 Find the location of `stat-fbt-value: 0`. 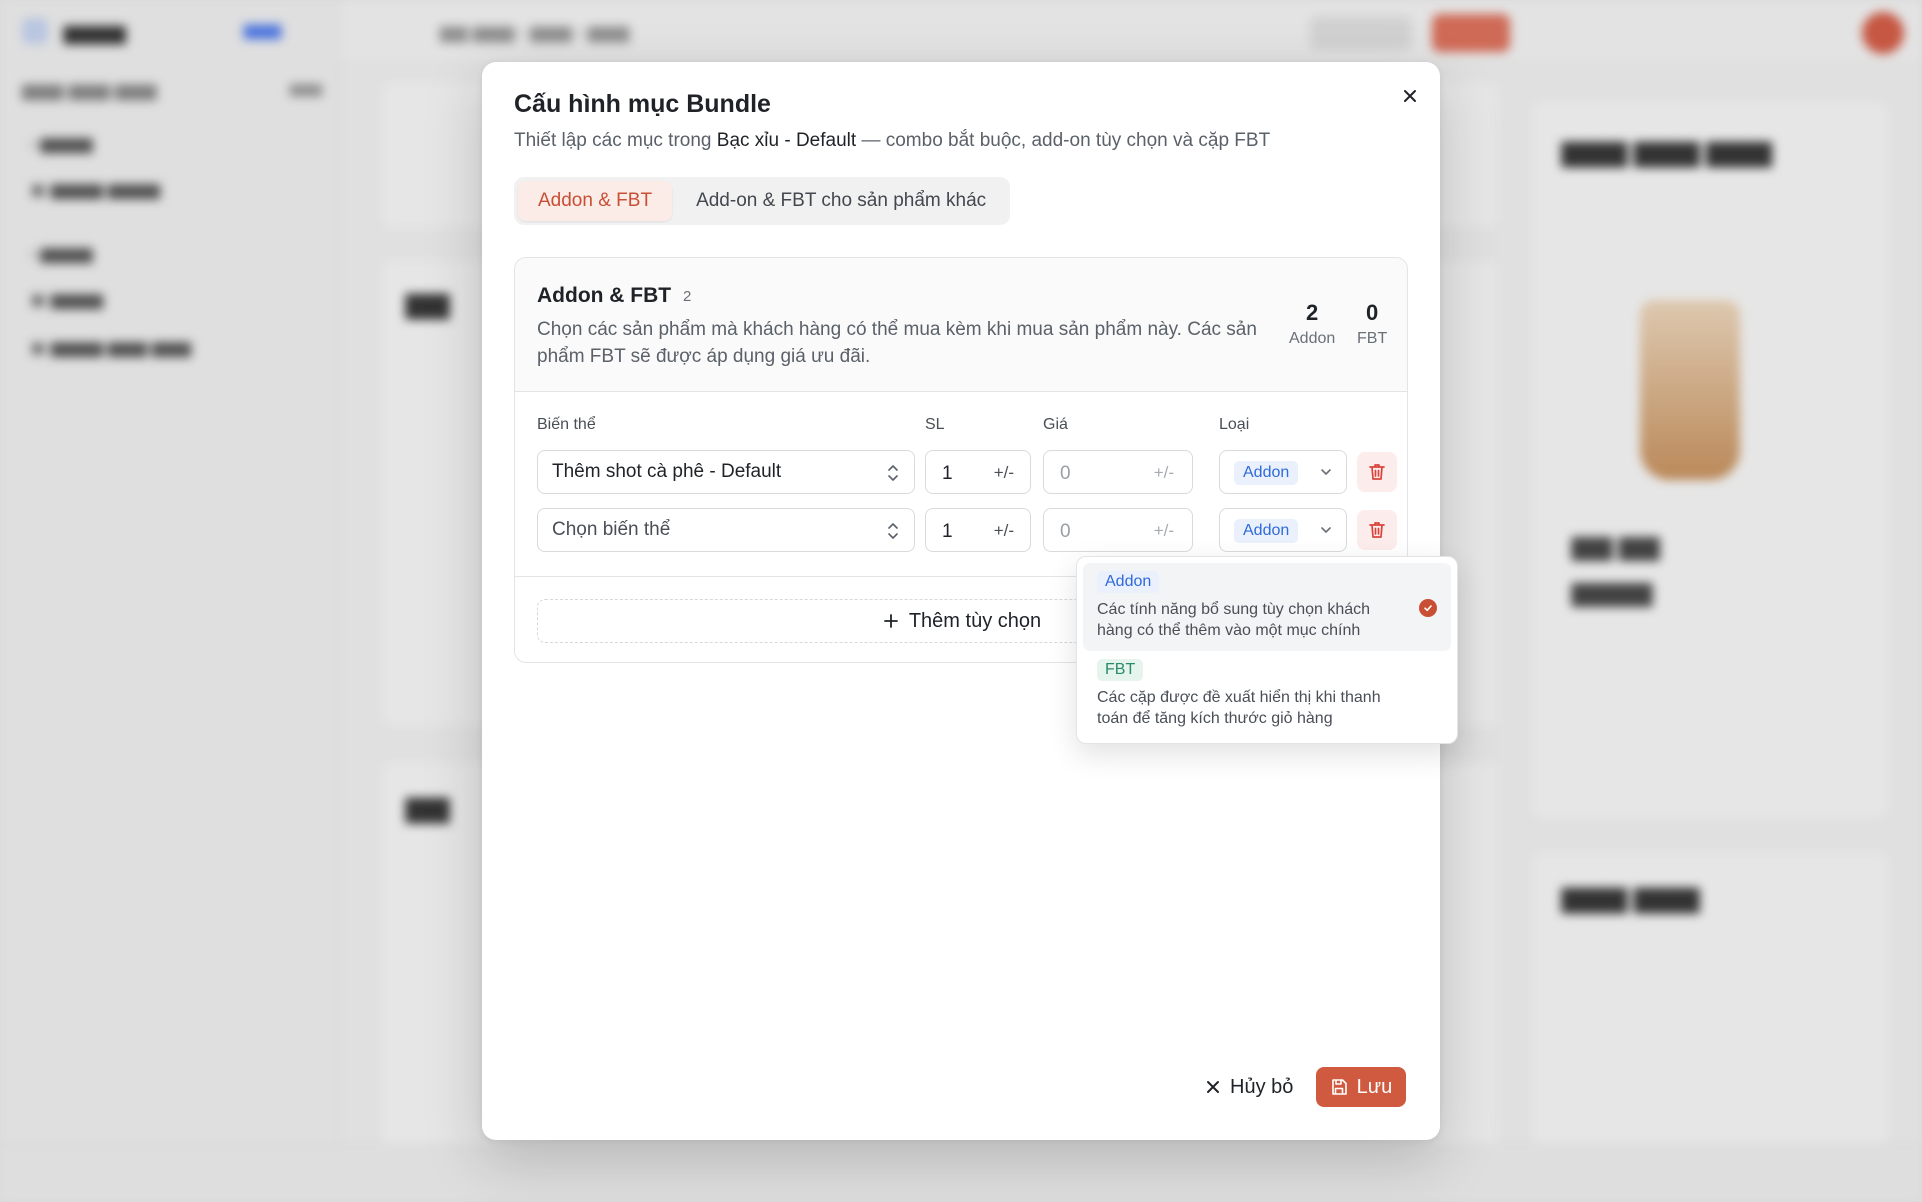

stat-fbt-value: 0 is located at coordinates (1372, 312).